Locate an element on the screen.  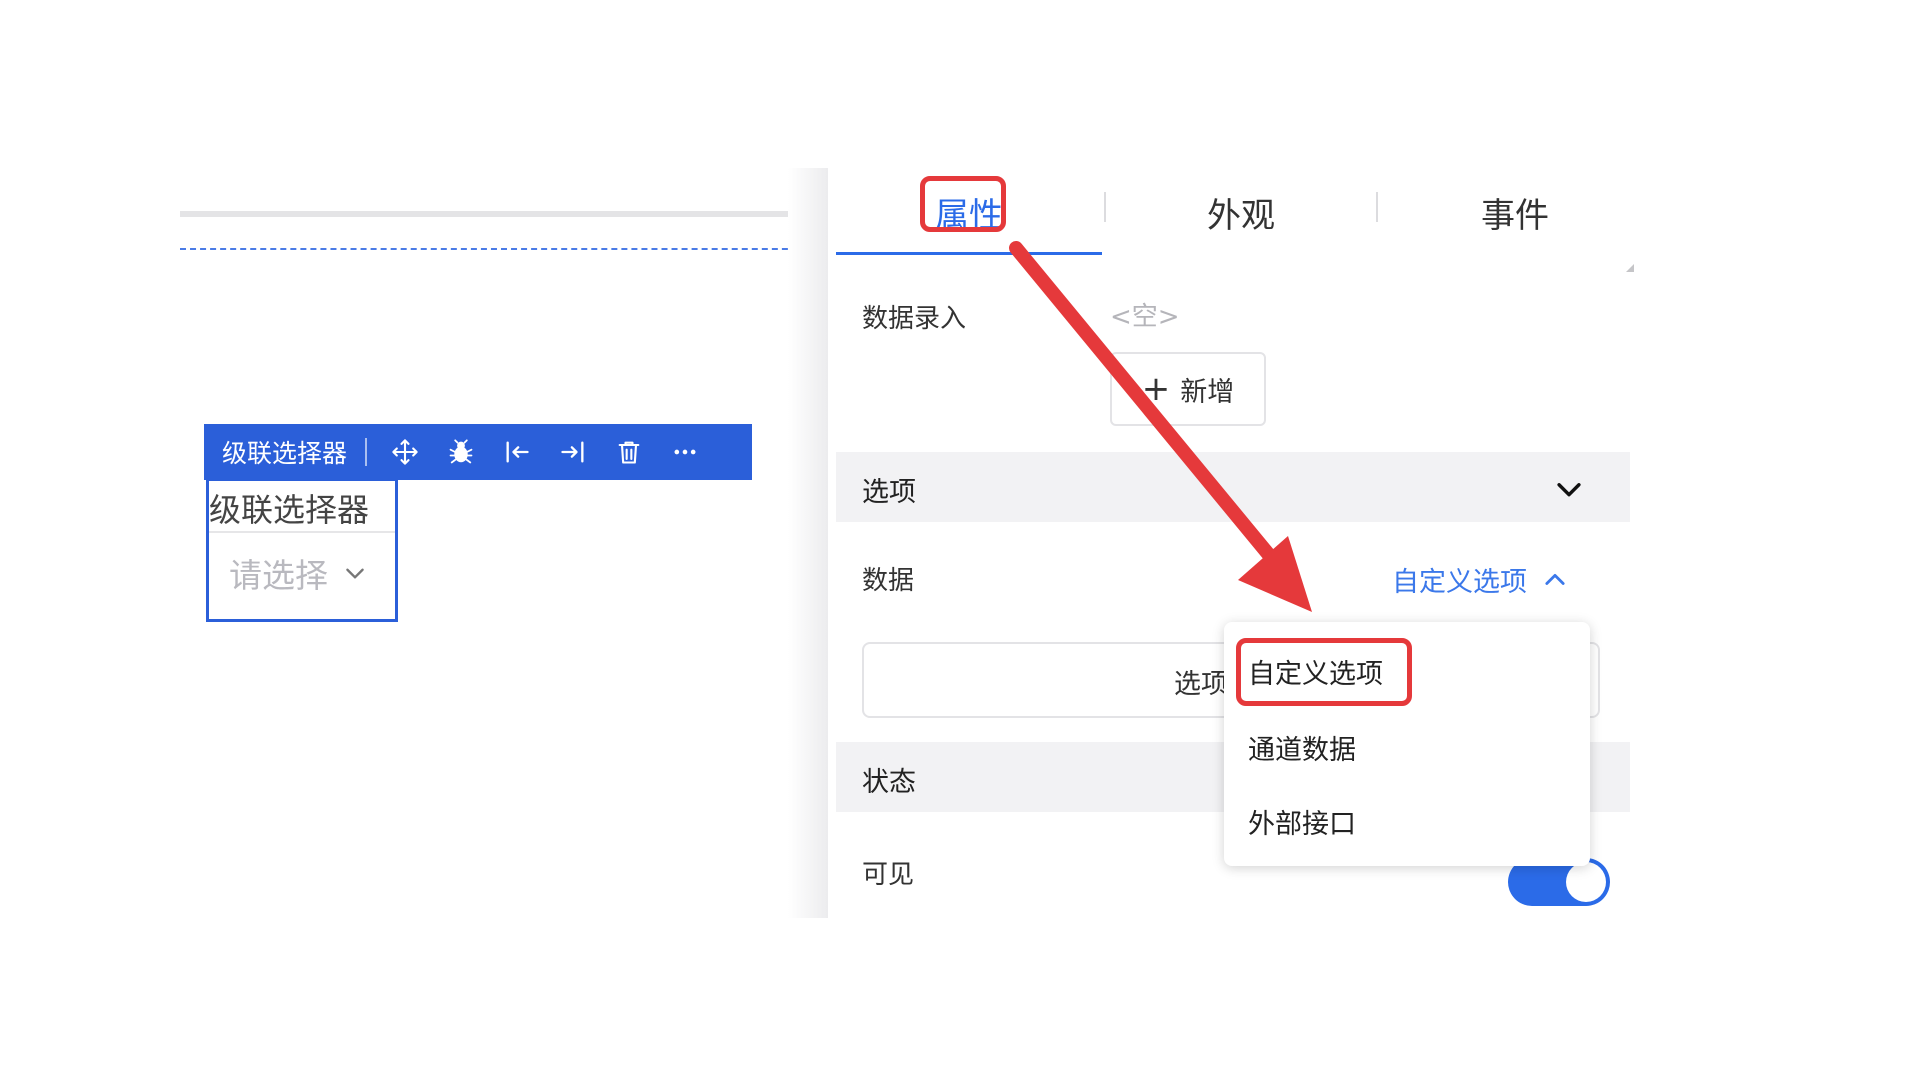
dropdown-item-external-api: 外部接口 is located at coordinates (1302, 821).